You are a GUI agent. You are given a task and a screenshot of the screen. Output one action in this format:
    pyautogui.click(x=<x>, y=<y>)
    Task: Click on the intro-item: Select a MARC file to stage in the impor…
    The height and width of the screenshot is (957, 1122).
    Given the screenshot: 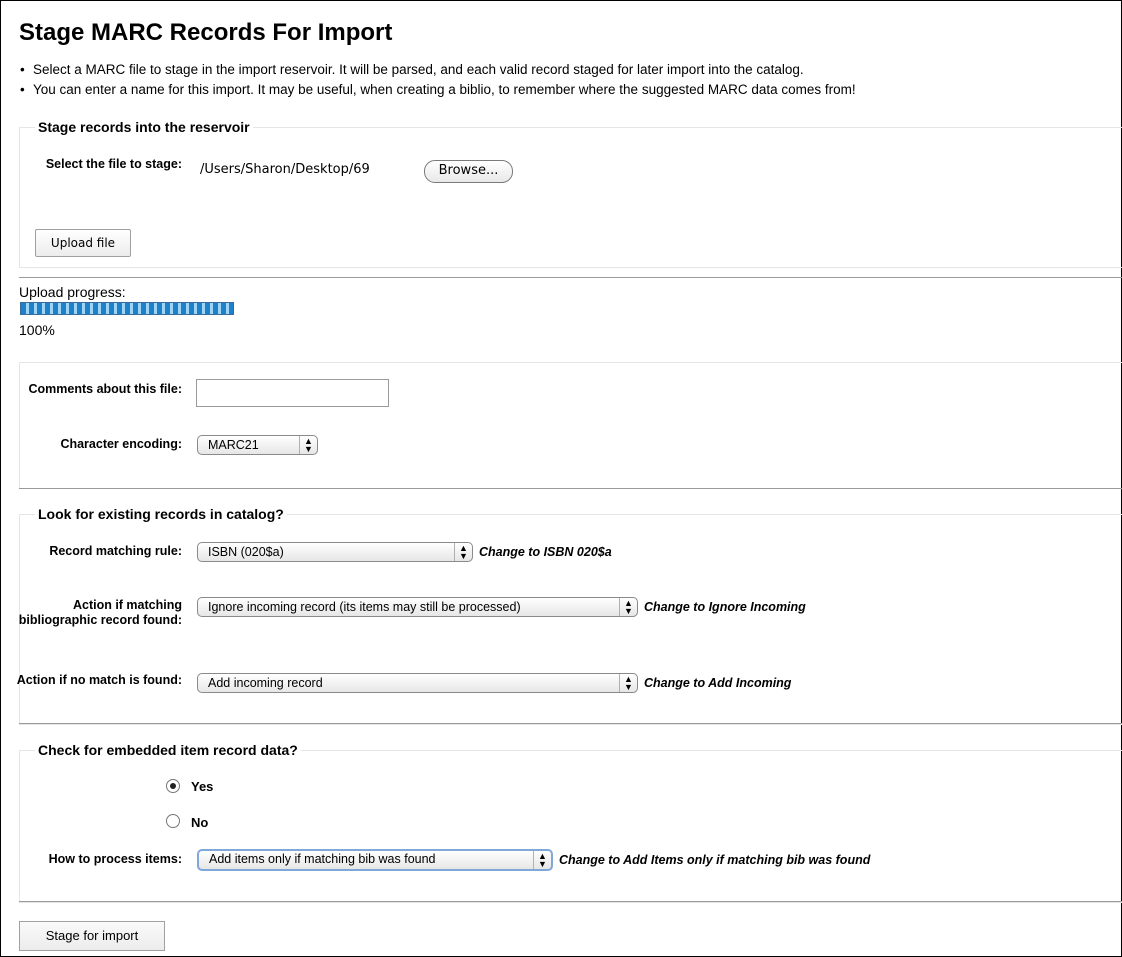 What is the action you would take?
    pyautogui.click(x=438, y=70)
    